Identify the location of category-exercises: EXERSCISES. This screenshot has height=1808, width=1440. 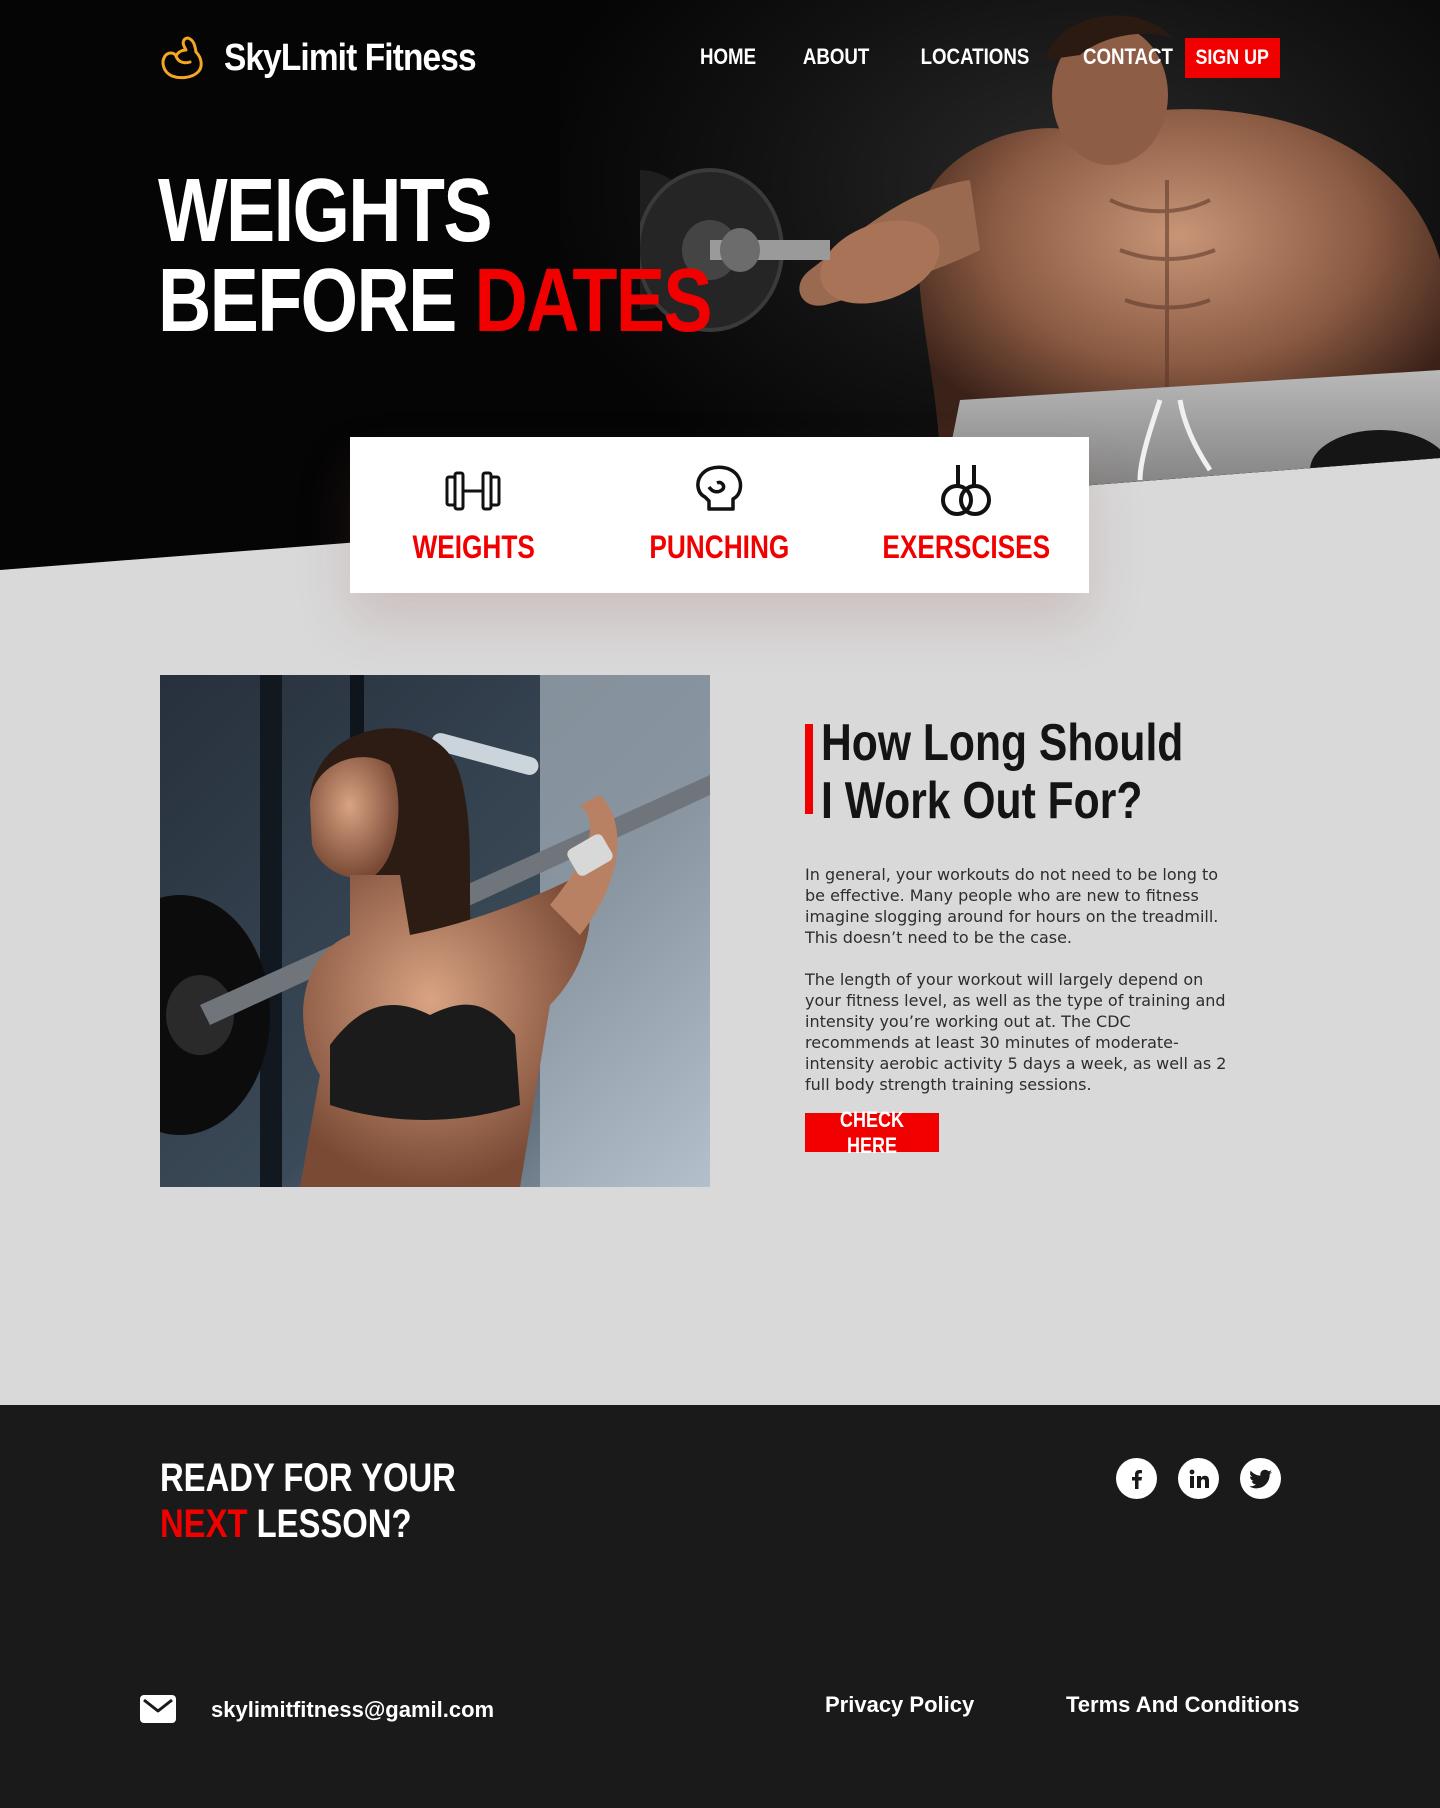
(966, 515).